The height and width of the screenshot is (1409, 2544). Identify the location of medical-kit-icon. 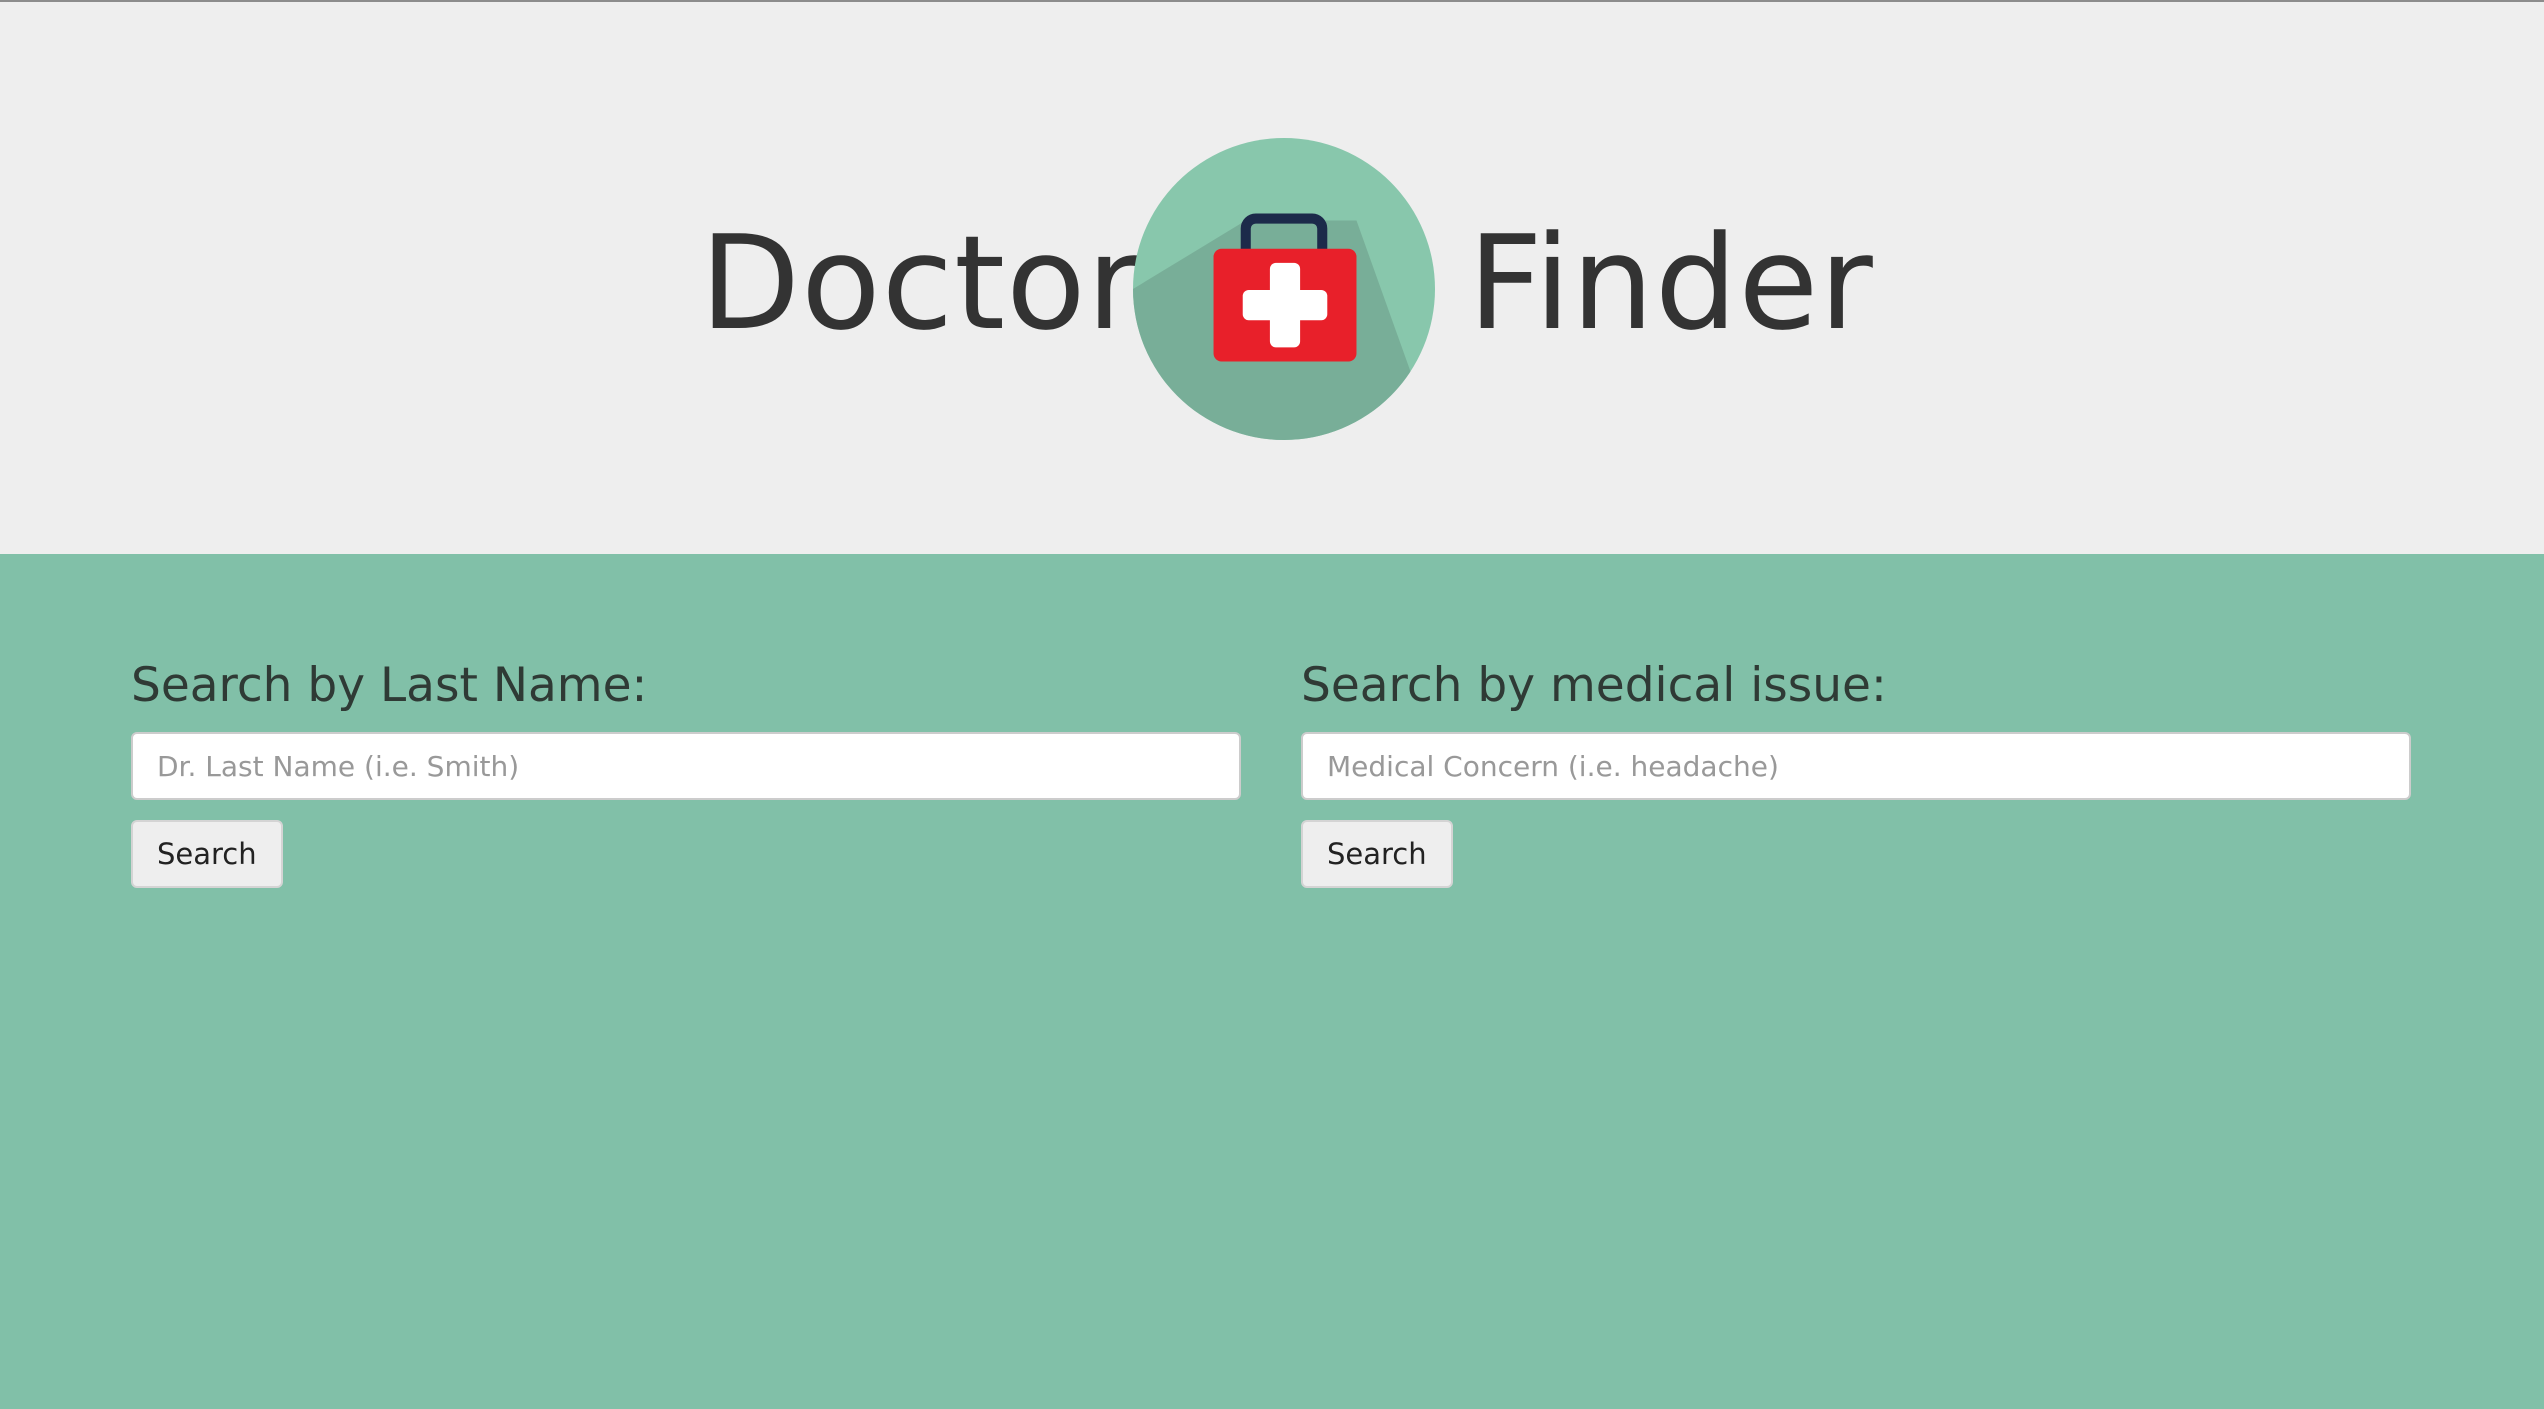
(1284, 289).